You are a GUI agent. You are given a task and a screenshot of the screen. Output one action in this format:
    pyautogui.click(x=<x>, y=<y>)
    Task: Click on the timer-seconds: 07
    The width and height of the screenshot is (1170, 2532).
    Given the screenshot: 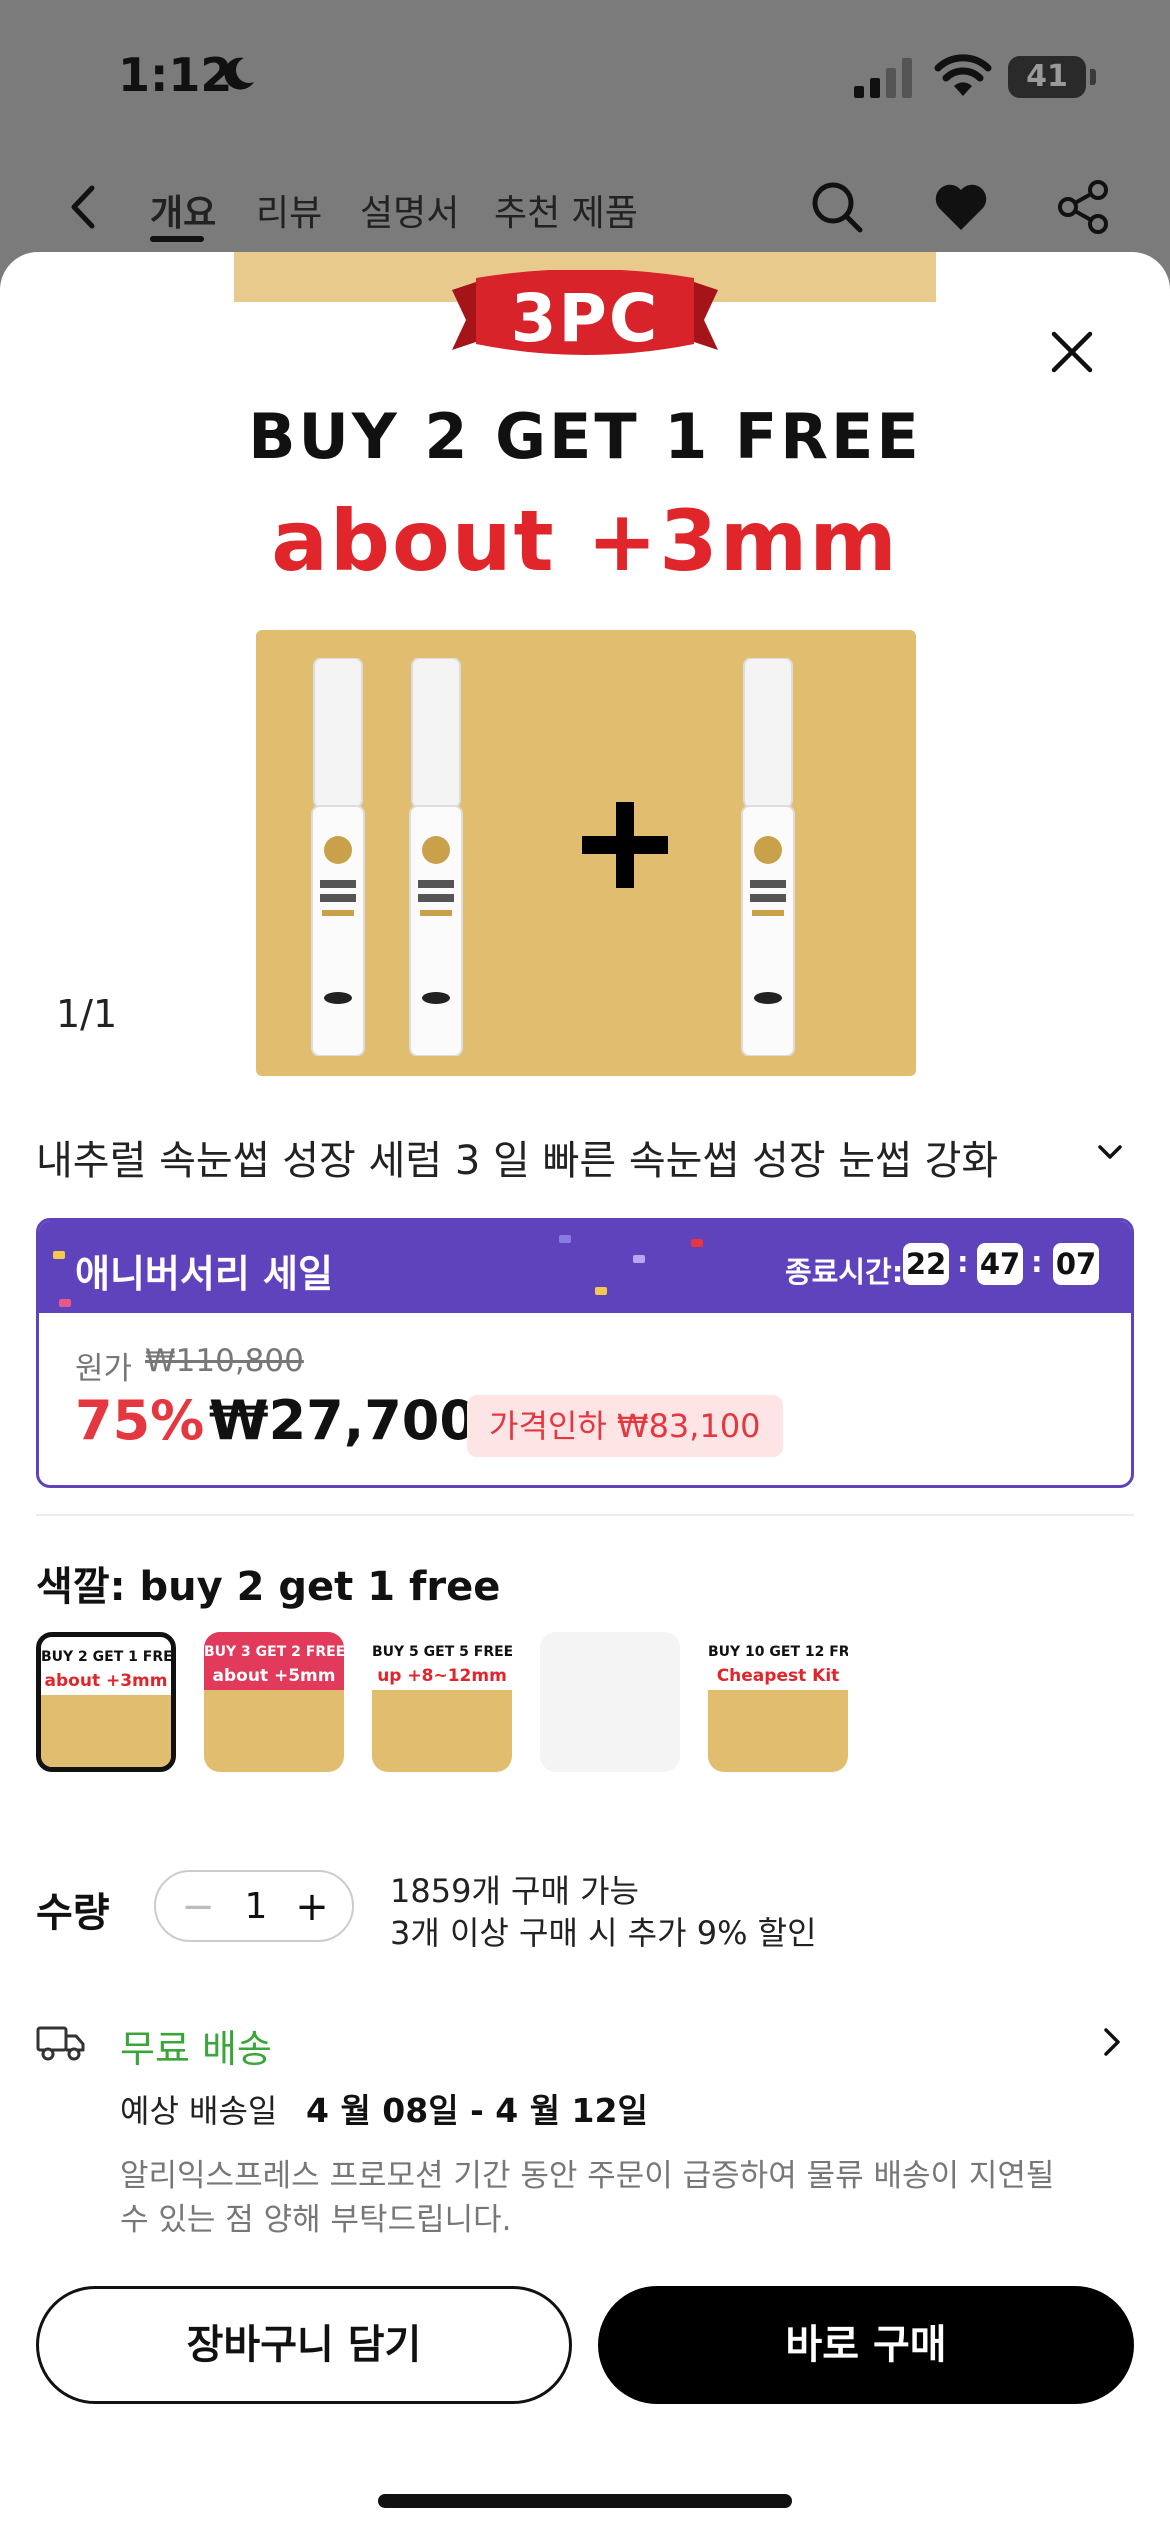 What is the action you would take?
    pyautogui.click(x=1076, y=1264)
    